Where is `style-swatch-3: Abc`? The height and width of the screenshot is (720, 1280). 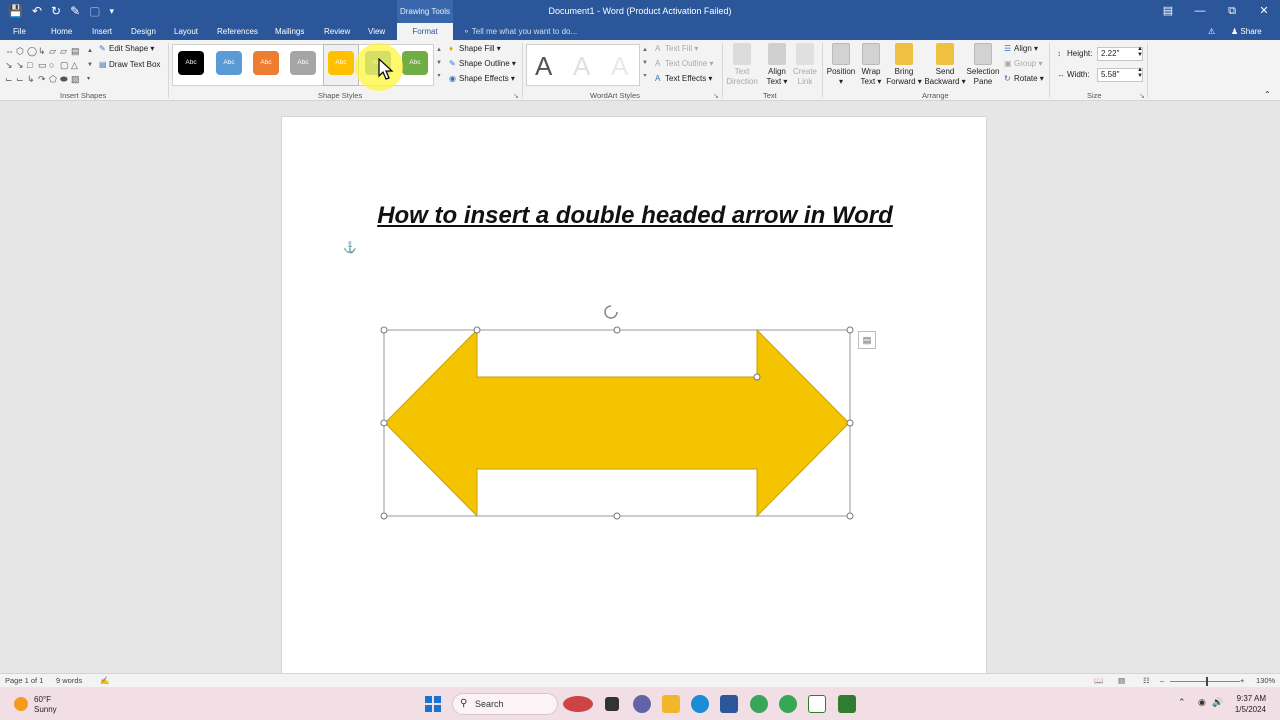 style-swatch-3: Abc is located at coordinates (266, 63).